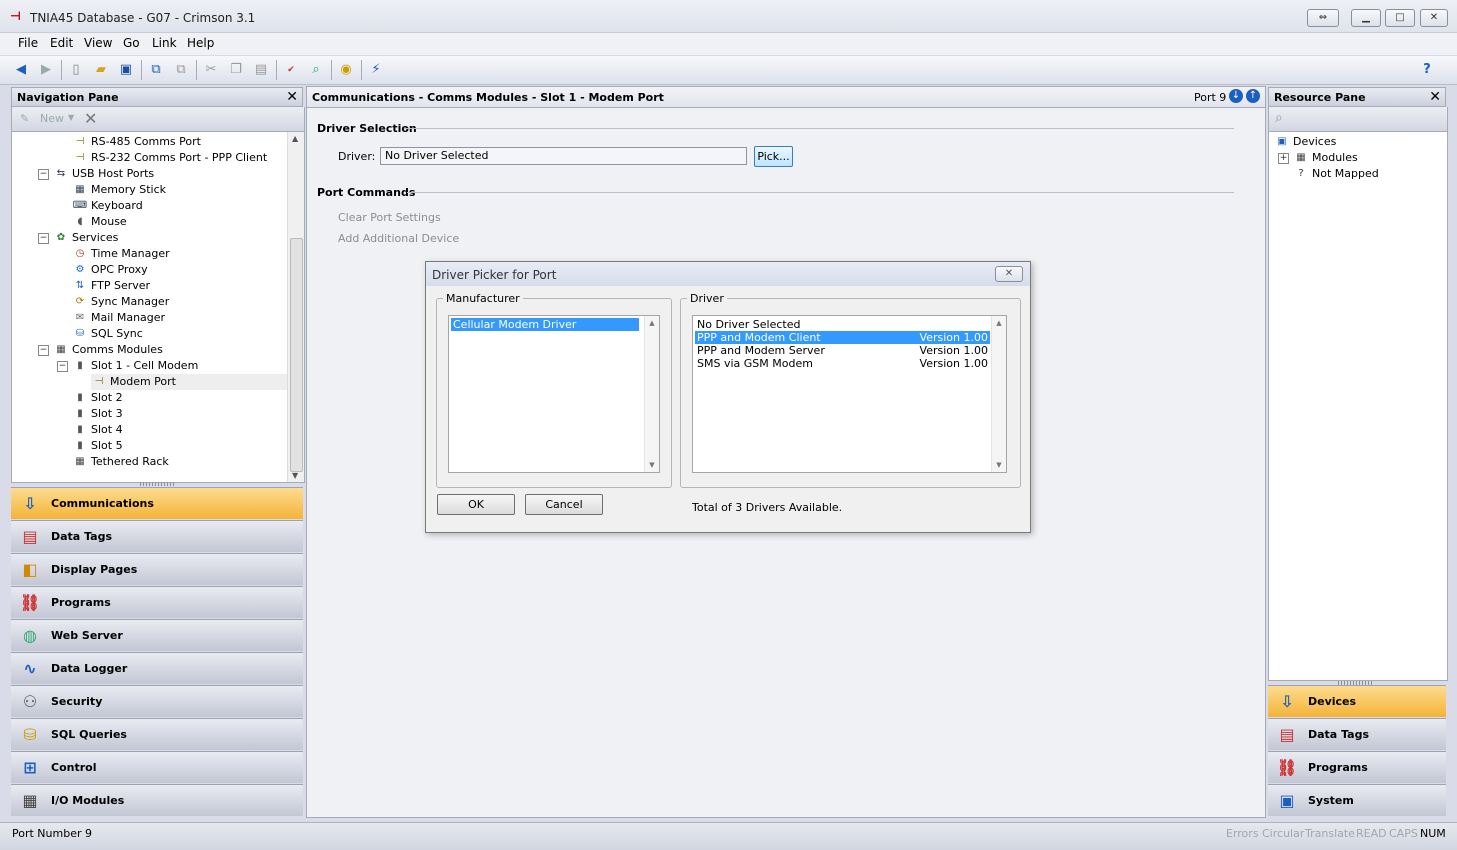 The width and height of the screenshot is (1457, 850). Describe the element at coordinates (476, 504) in the screenshot. I see `ok-button: OK` at that location.